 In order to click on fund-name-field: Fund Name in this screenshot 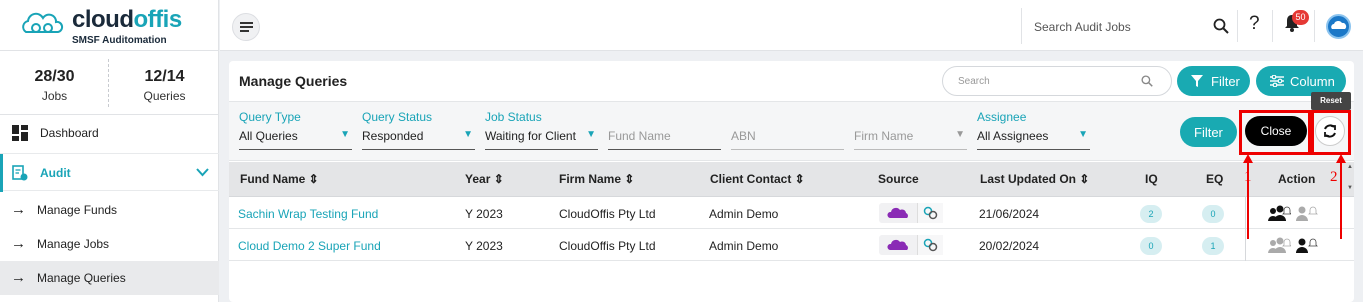, I will do `click(664, 127)`.